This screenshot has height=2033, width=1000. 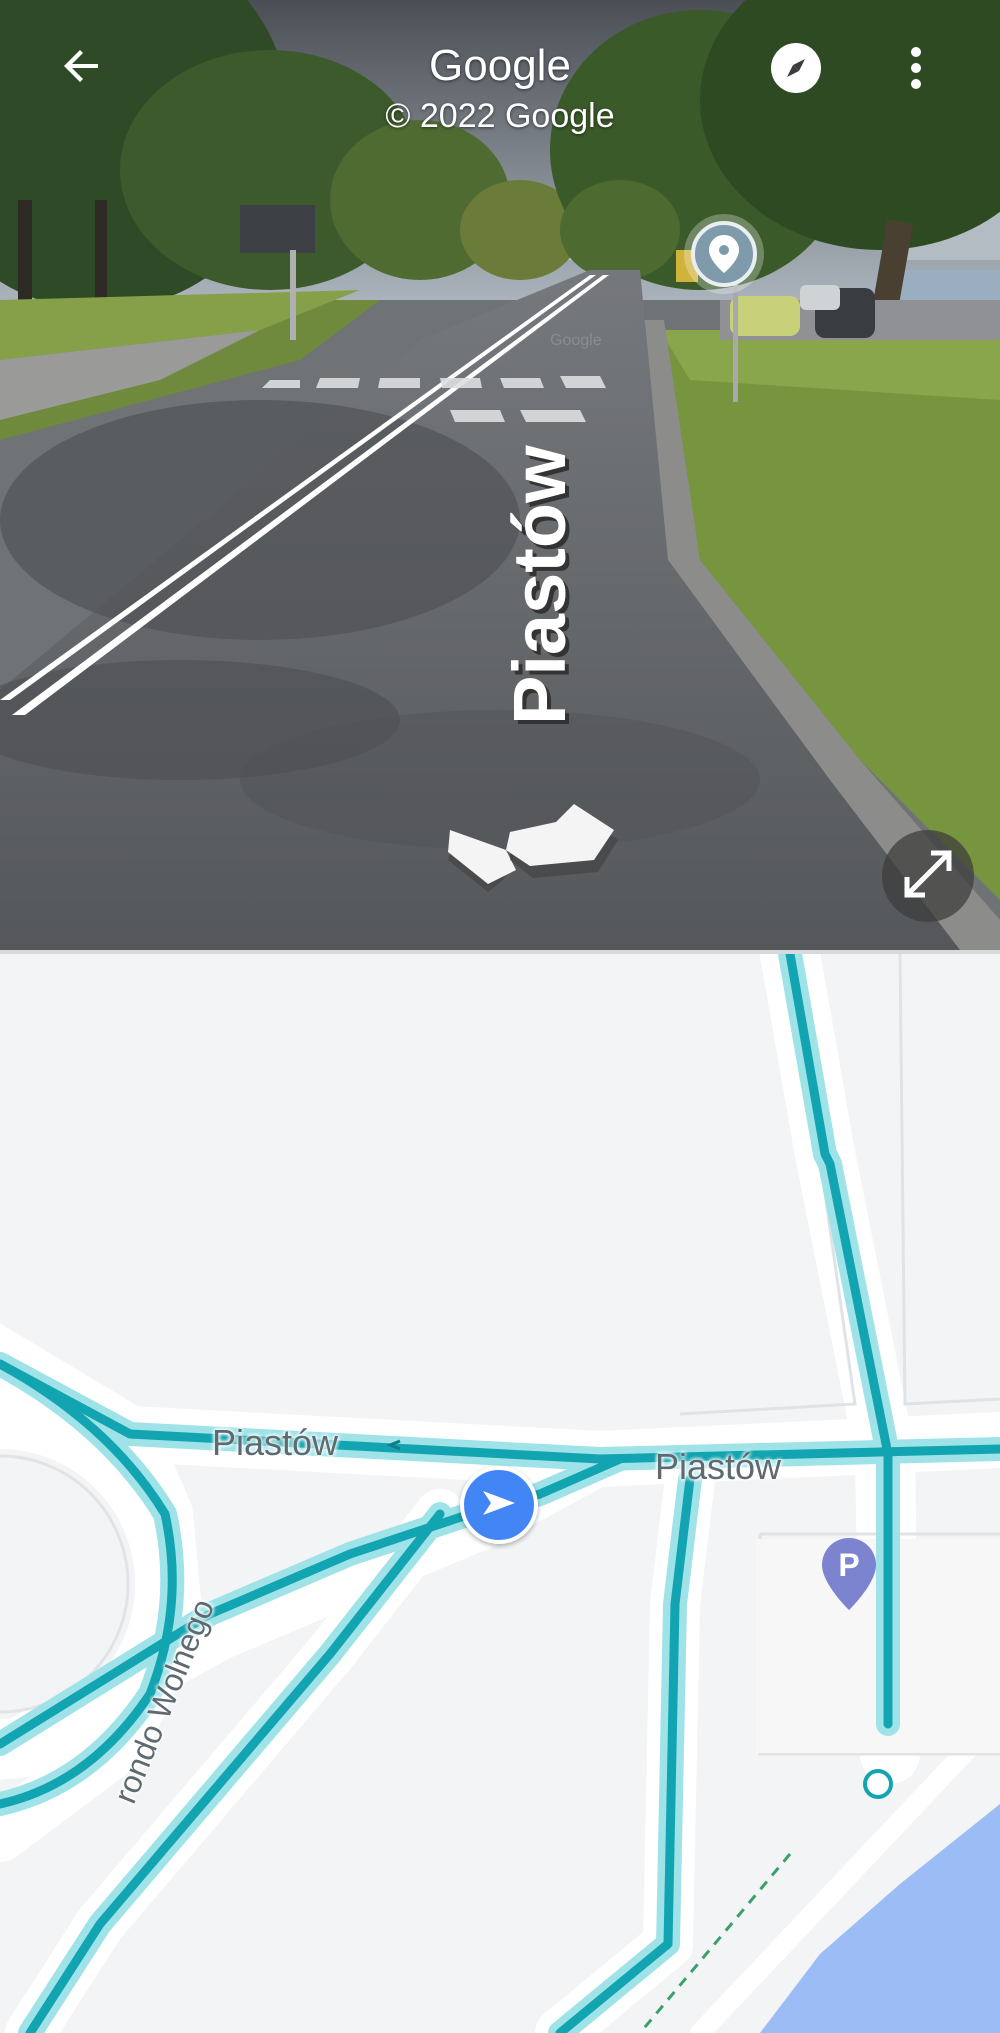 I want to click on page-title: Google, so click(x=500, y=65).